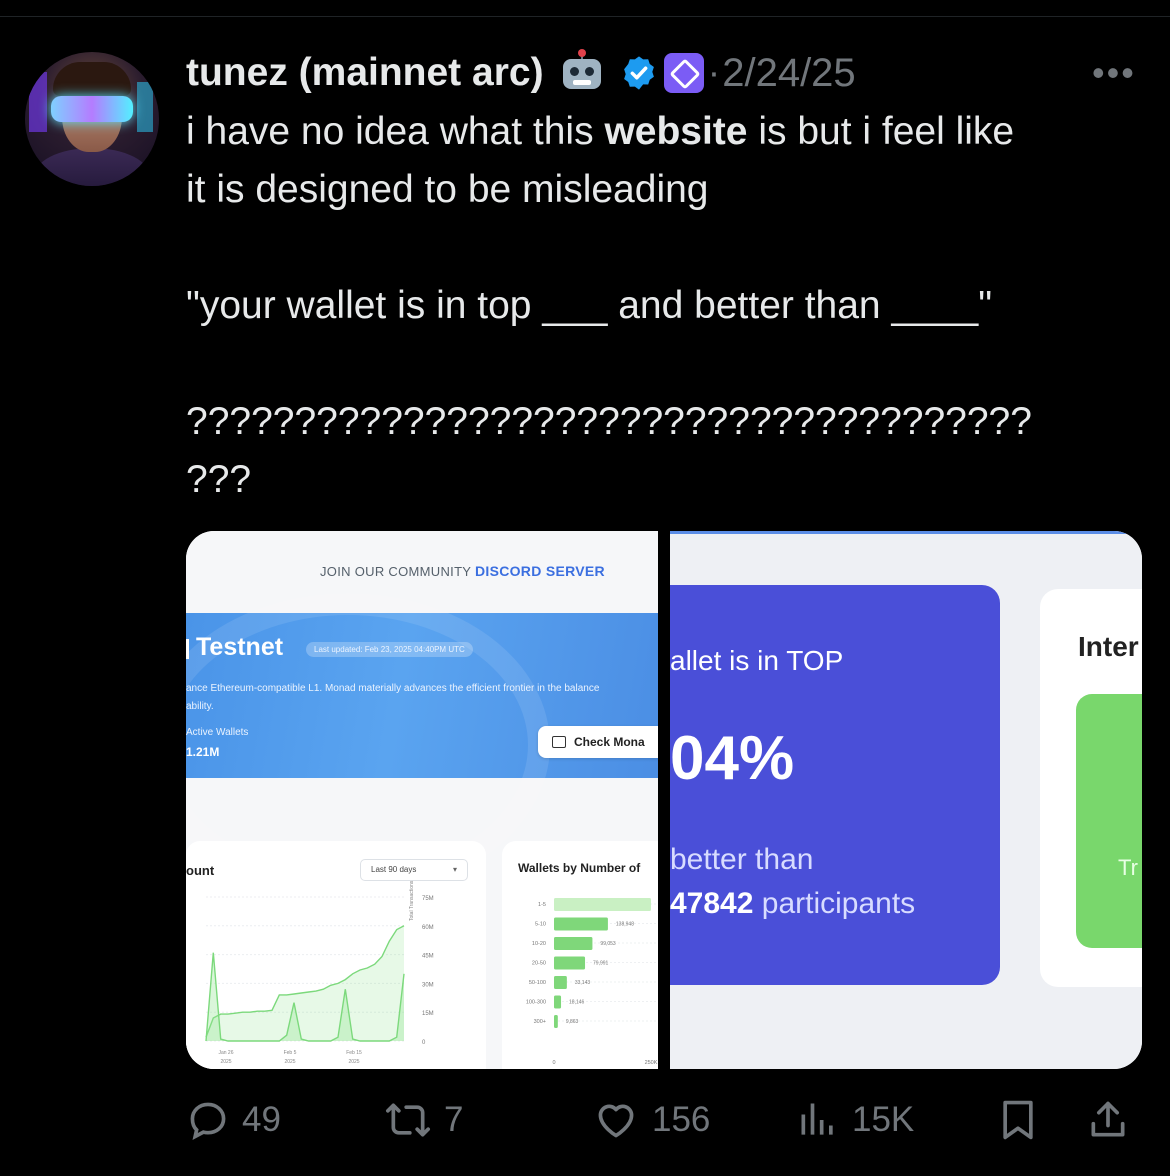 This screenshot has height=1176, width=1170. Describe the element at coordinates (428, 957) in the screenshot. I see `y-tick-label: 45M` at that location.